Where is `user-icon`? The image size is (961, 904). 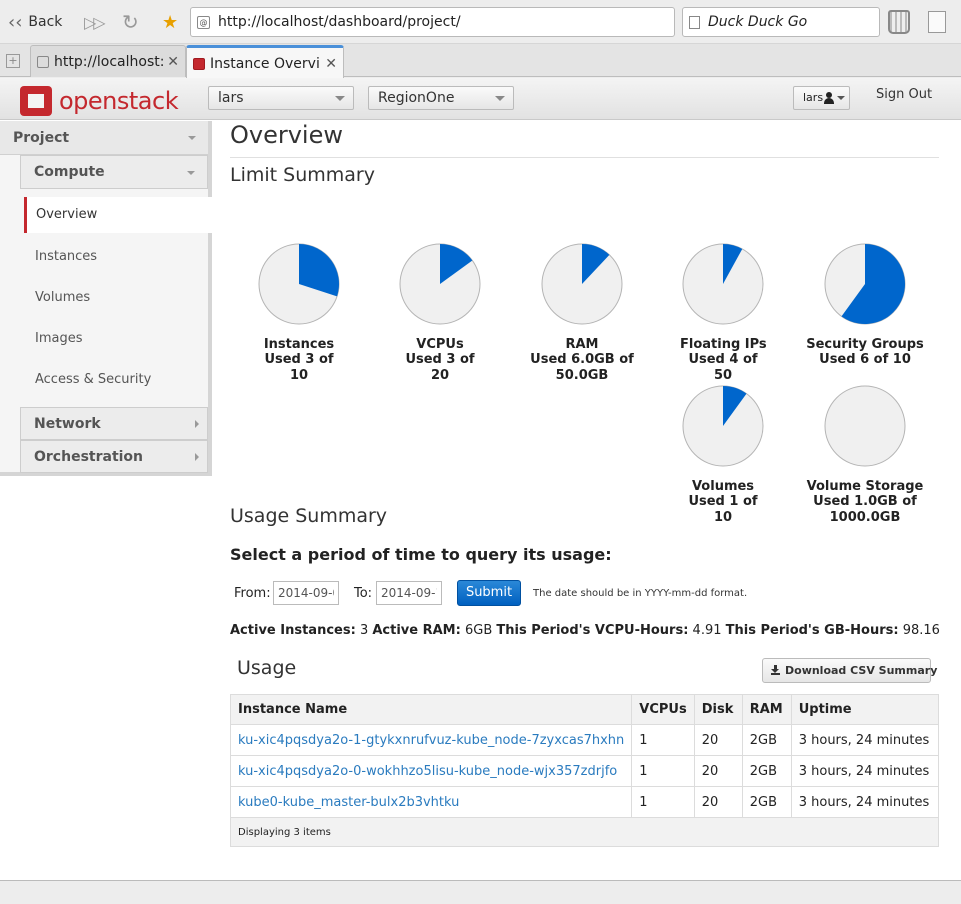
user-icon is located at coordinates (829, 98).